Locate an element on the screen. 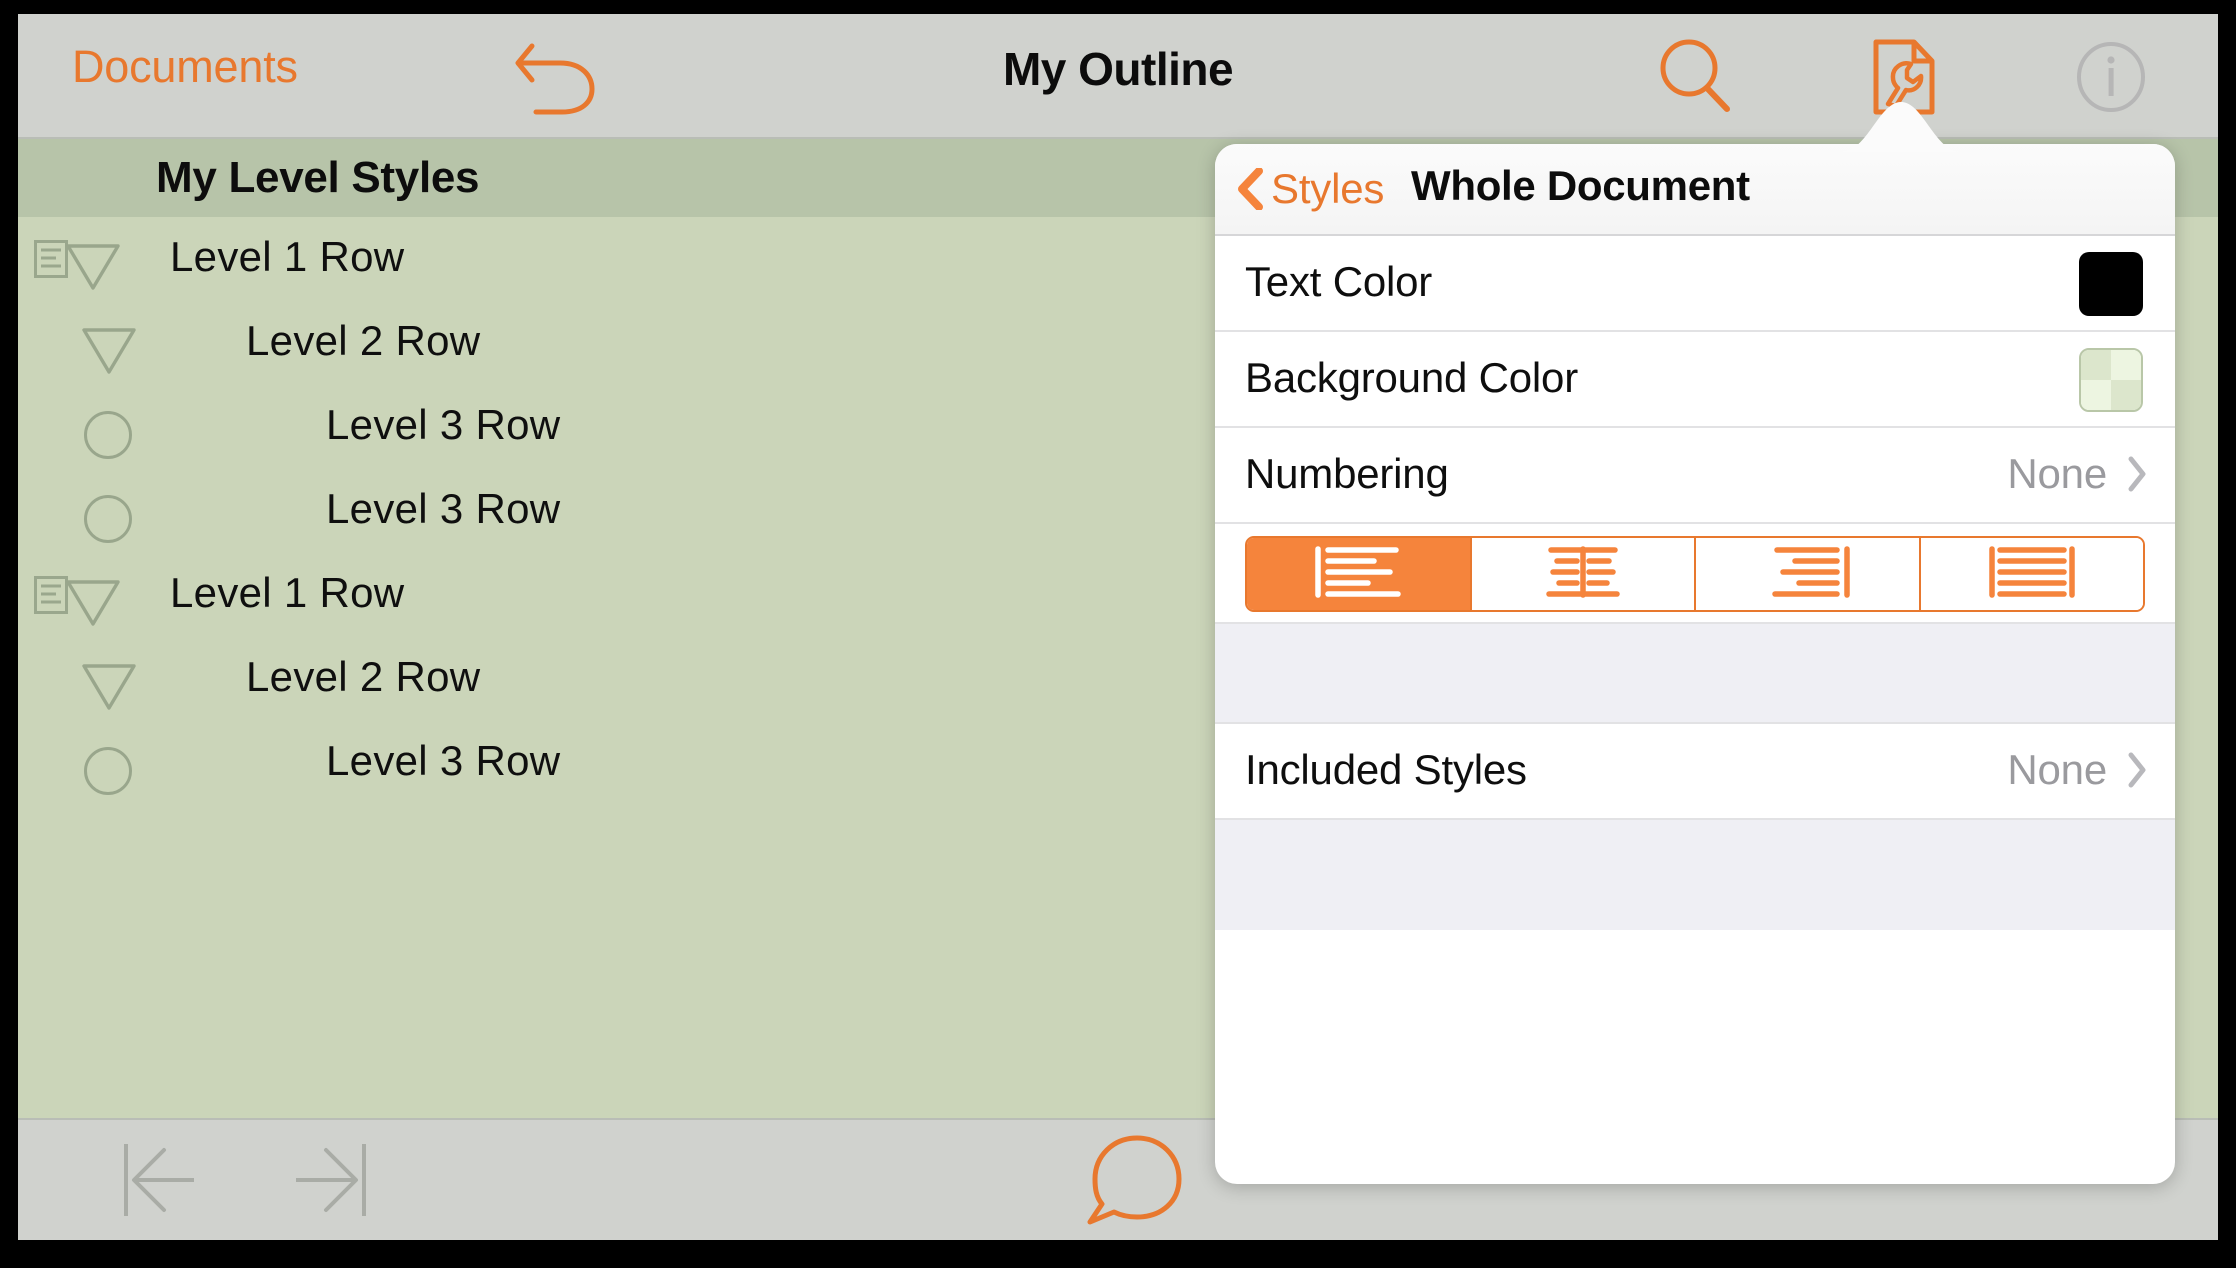 The width and height of the screenshot is (2236, 1268). row-label: Background Color is located at coordinates (1411, 377).